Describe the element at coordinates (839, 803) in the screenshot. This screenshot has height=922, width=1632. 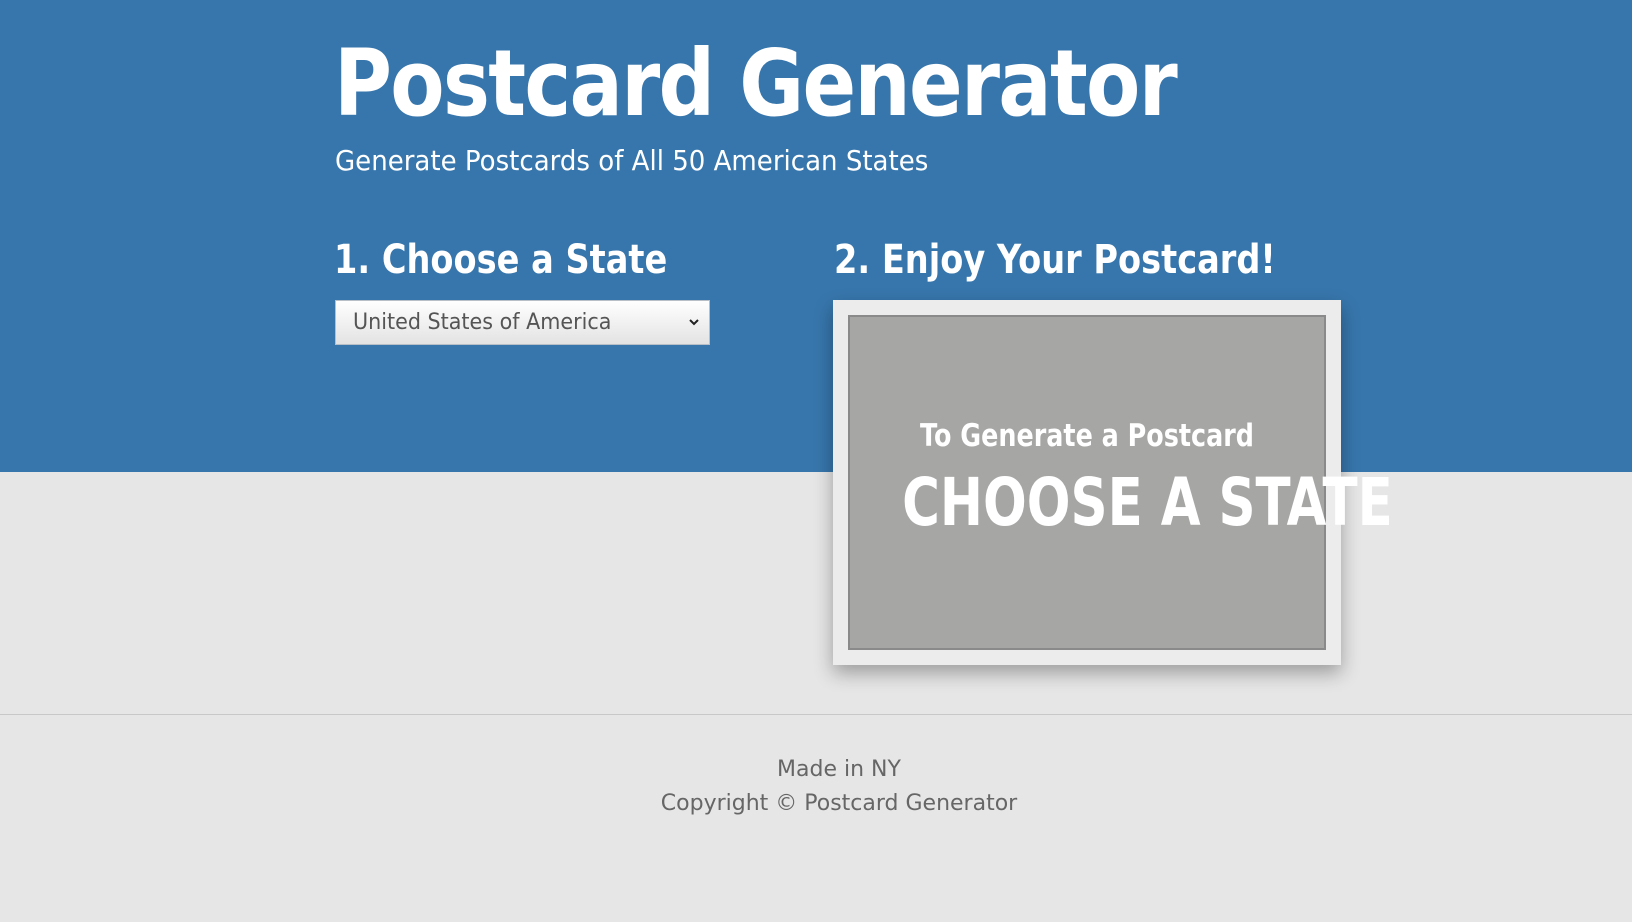
I see `footer-copyright: Copyright © Postcard Generator` at that location.